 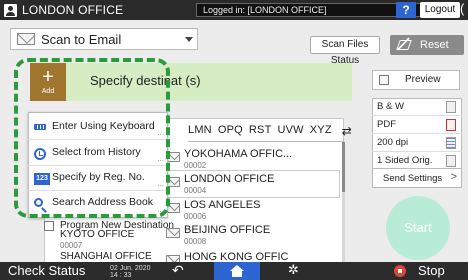 What do you see at coordinates (440, 10) in the screenshot?
I see `logout-button: Logout` at bounding box center [440, 10].